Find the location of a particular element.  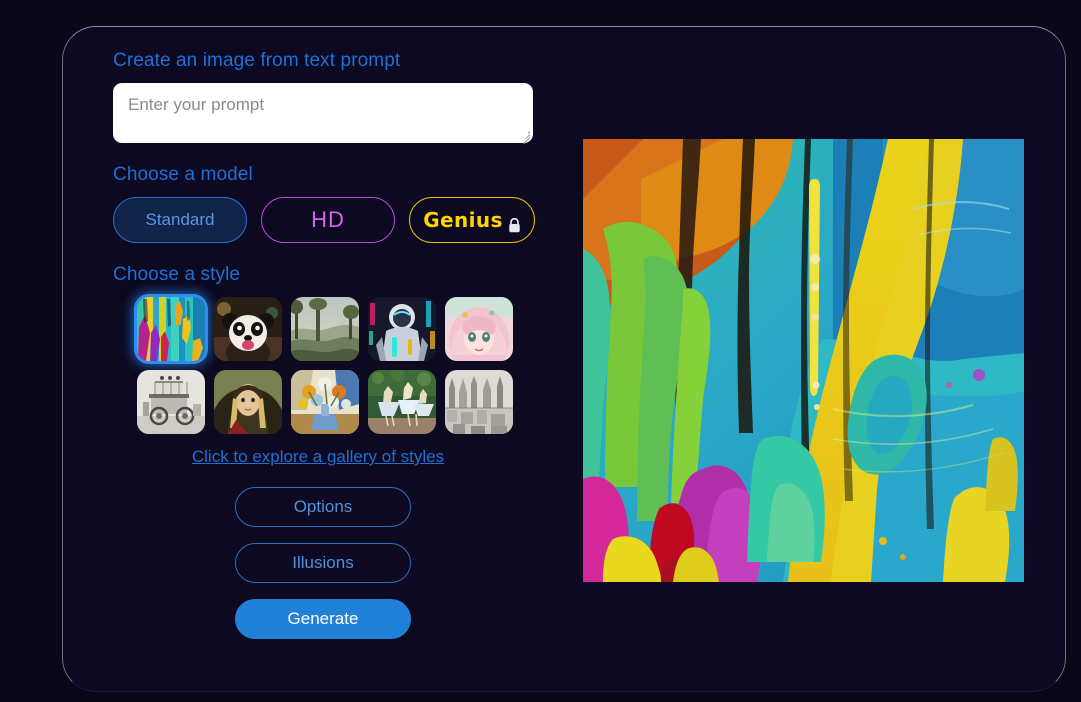

prompt-input-wrapper is located at coordinates (323, 114).